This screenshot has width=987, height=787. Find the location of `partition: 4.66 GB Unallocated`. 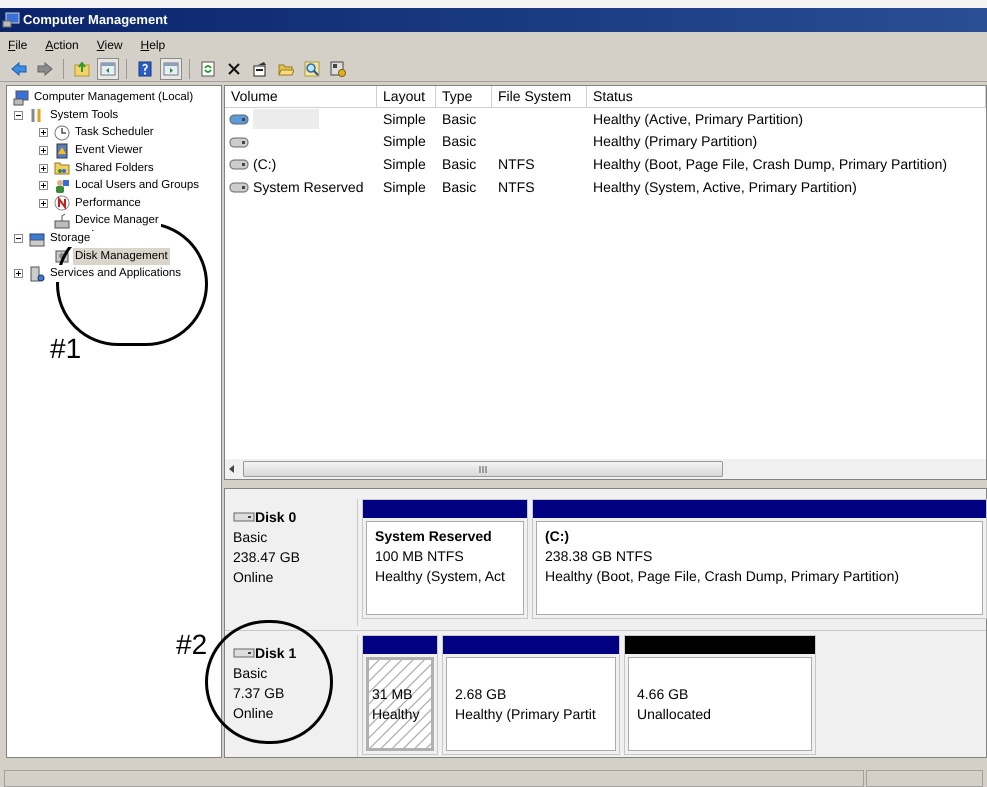

partition: 4.66 GB Unallocated is located at coordinates (720, 695).